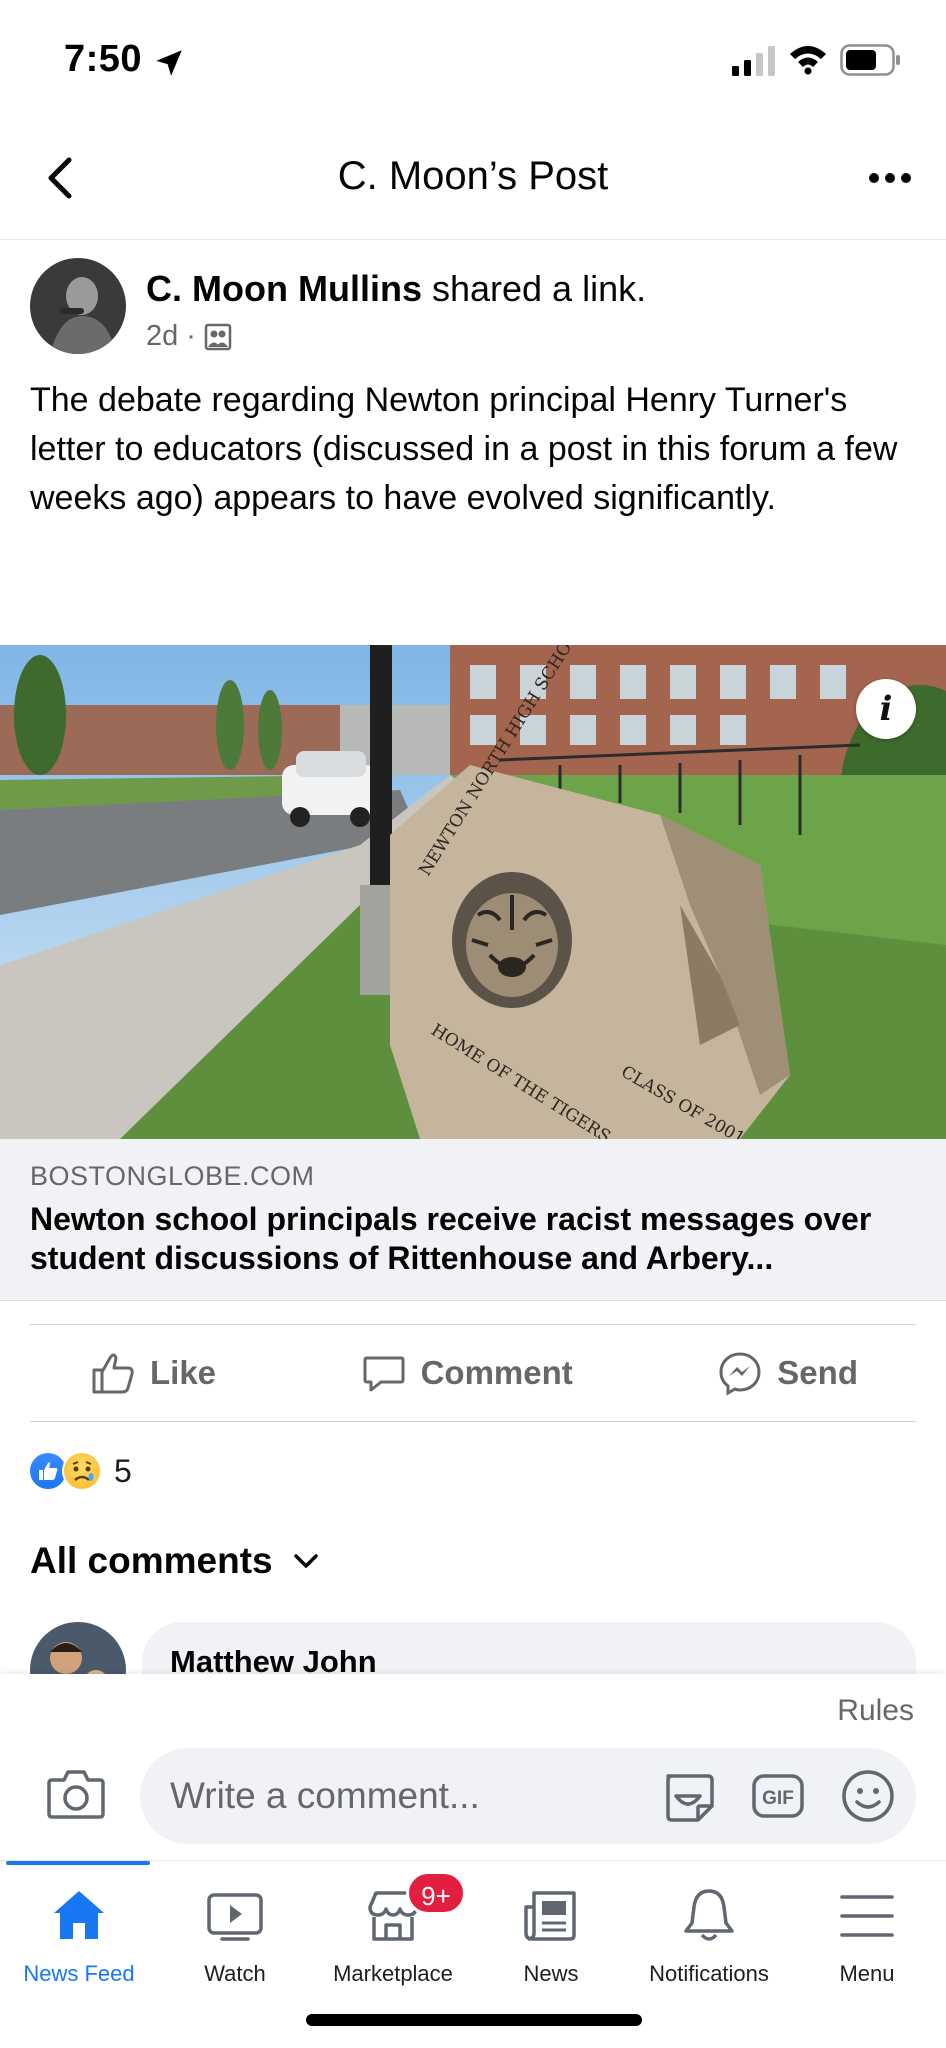 The height and width of the screenshot is (2048, 946). Describe the element at coordinates (183, 1372) in the screenshot. I see `like-label: Like` at that location.